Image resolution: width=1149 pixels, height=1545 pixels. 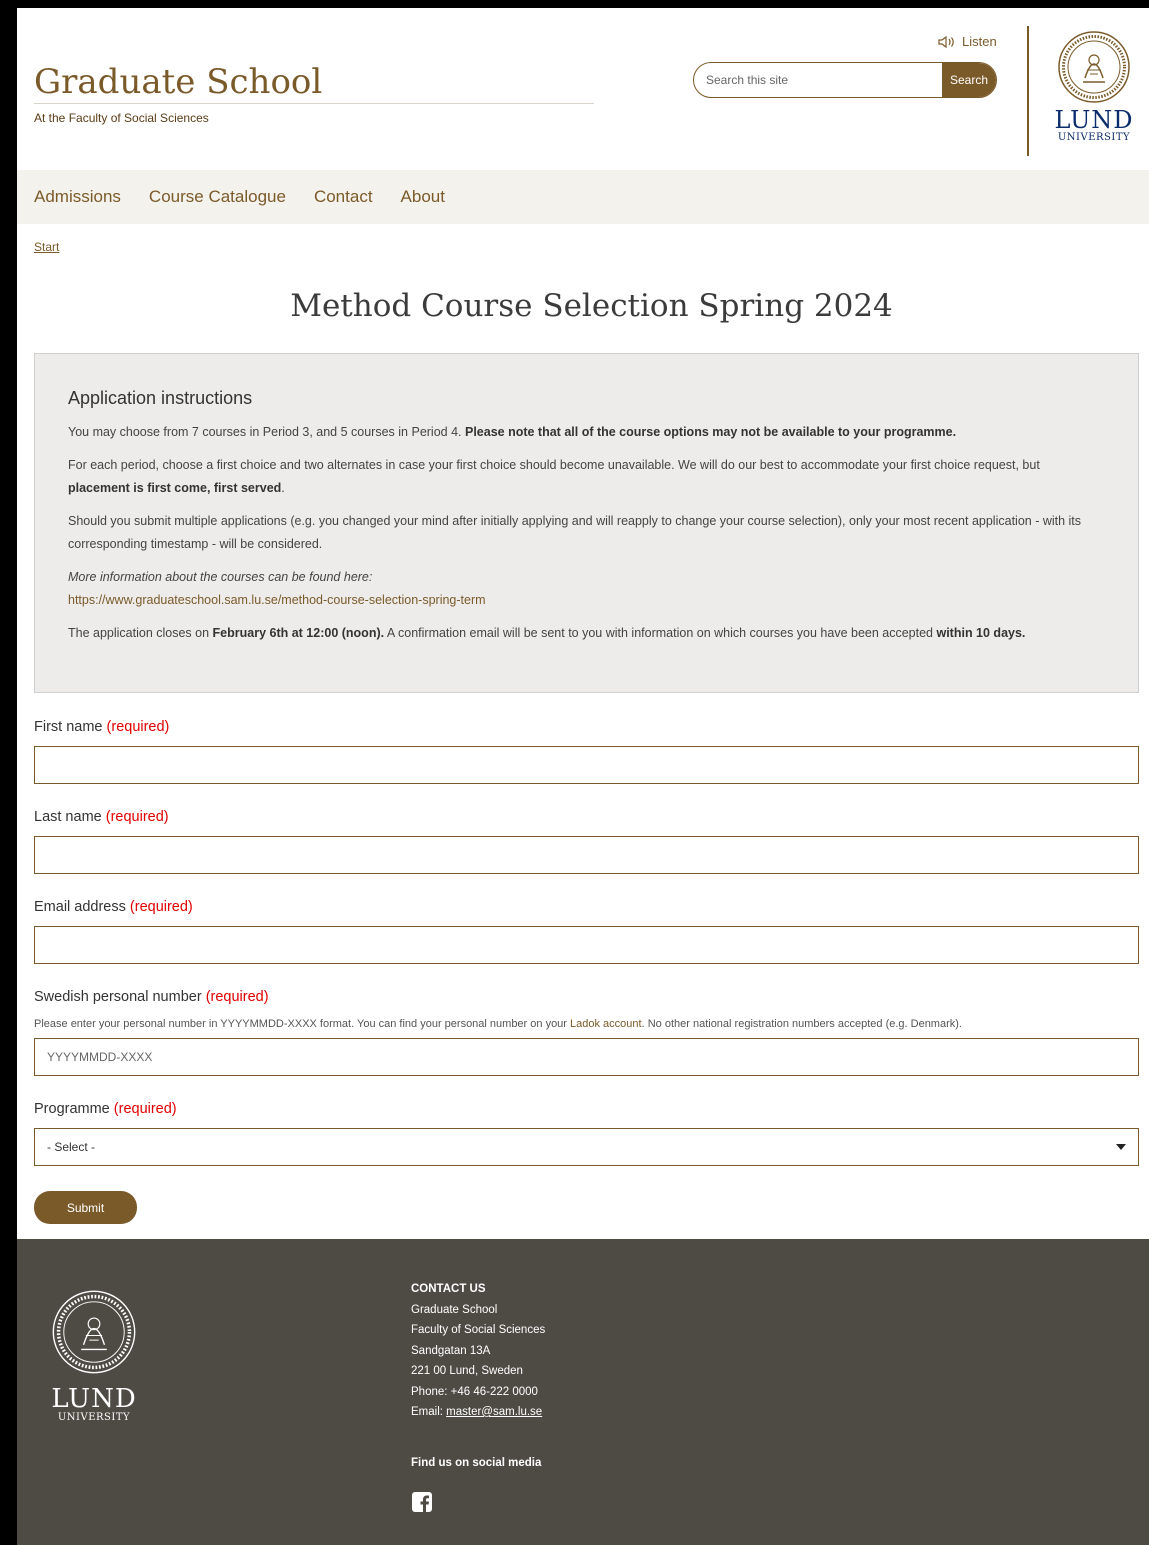 I want to click on contact-line: Phone: +46 46-222 0000, so click(x=474, y=1391).